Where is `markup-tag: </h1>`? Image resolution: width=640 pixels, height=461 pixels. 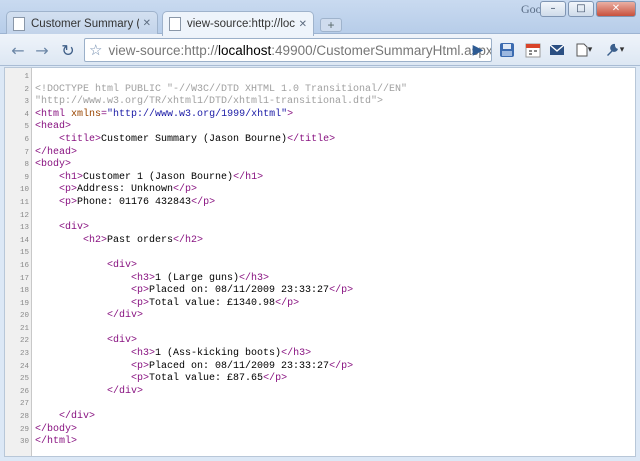 markup-tag: </h1> is located at coordinates (248, 177).